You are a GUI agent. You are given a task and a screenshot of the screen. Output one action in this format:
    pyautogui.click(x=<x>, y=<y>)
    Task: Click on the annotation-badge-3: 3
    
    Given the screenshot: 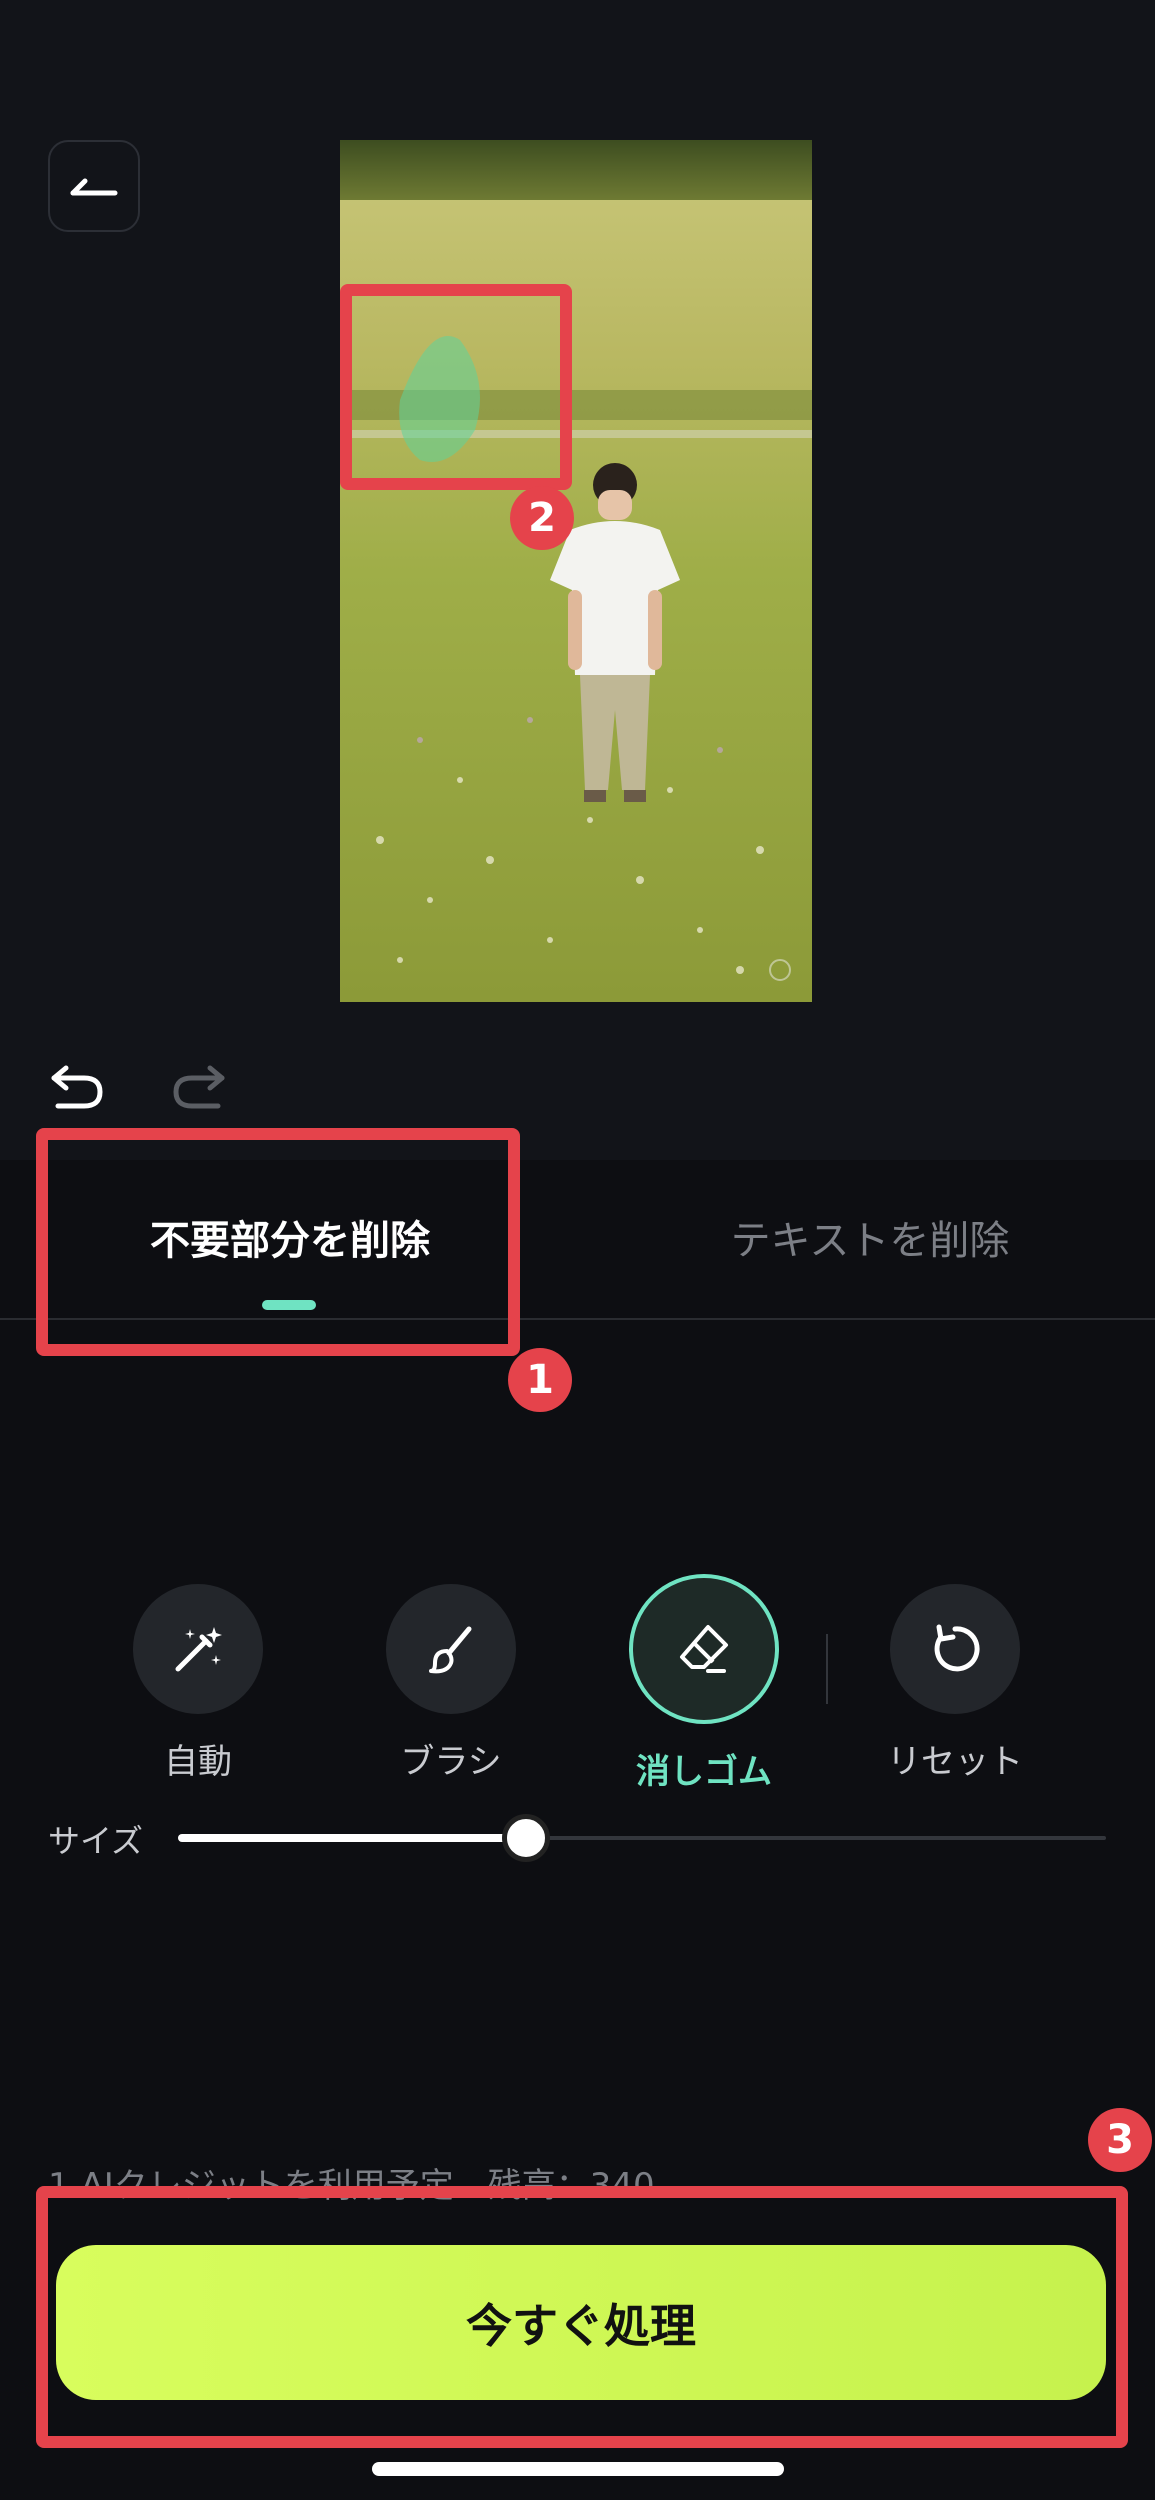 What is the action you would take?
    pyautogui.click(x=1120, y=2140)
    